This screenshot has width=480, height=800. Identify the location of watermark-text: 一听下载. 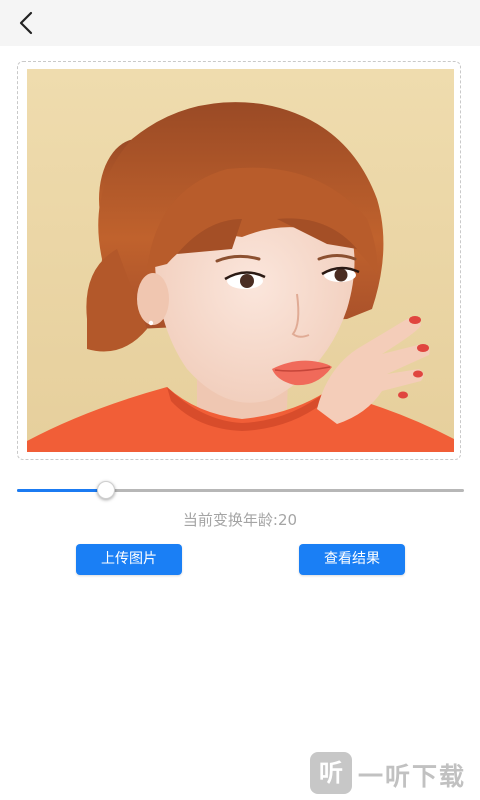
(412, 776).